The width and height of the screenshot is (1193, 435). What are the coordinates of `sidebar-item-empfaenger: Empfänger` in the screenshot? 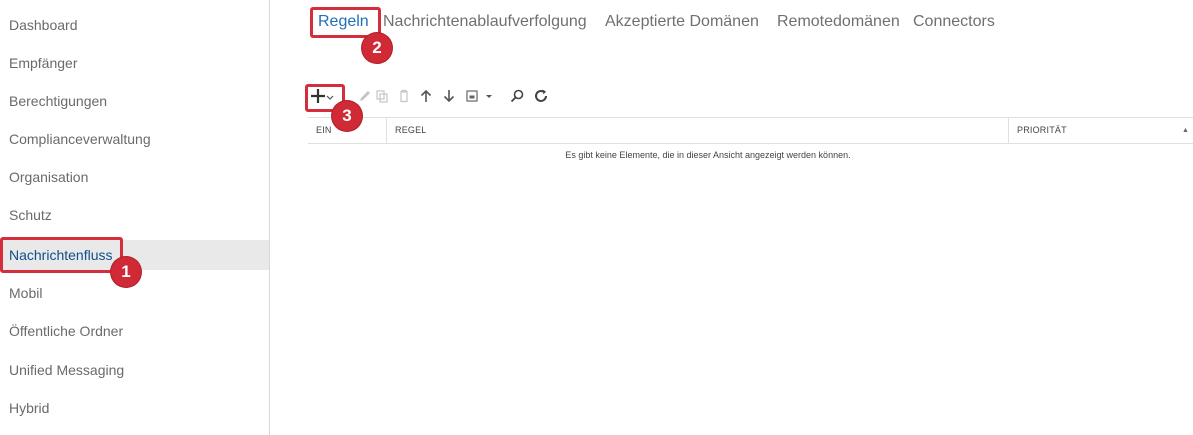 It's located at (134, 63).